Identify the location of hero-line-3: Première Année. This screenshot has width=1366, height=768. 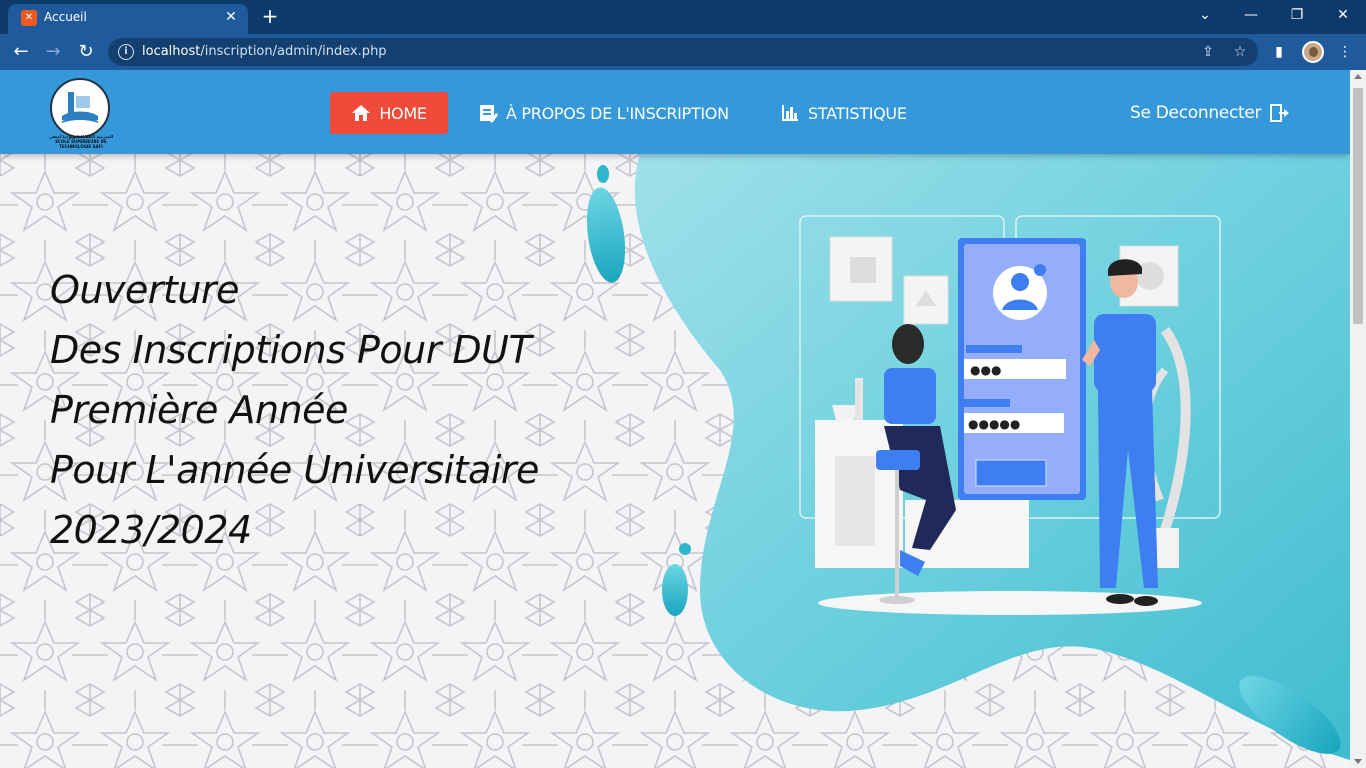
(199, 410).